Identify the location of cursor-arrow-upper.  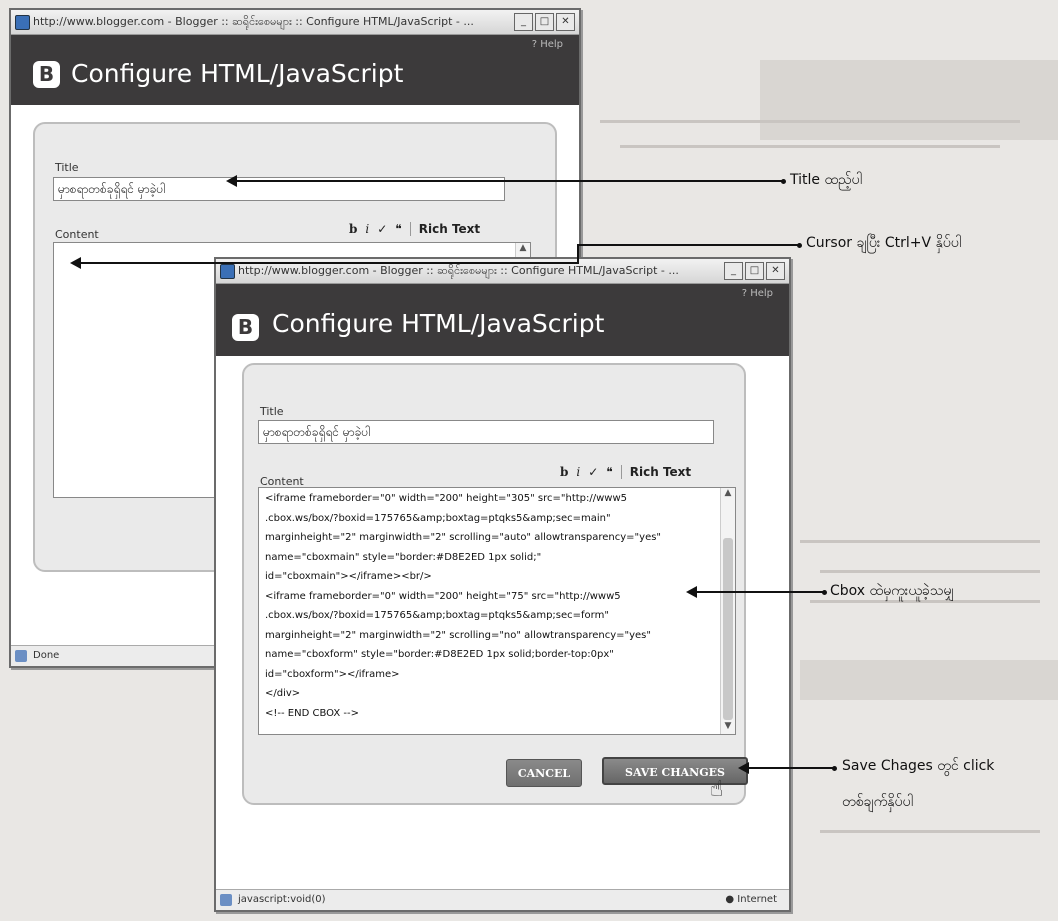
(688, 245).